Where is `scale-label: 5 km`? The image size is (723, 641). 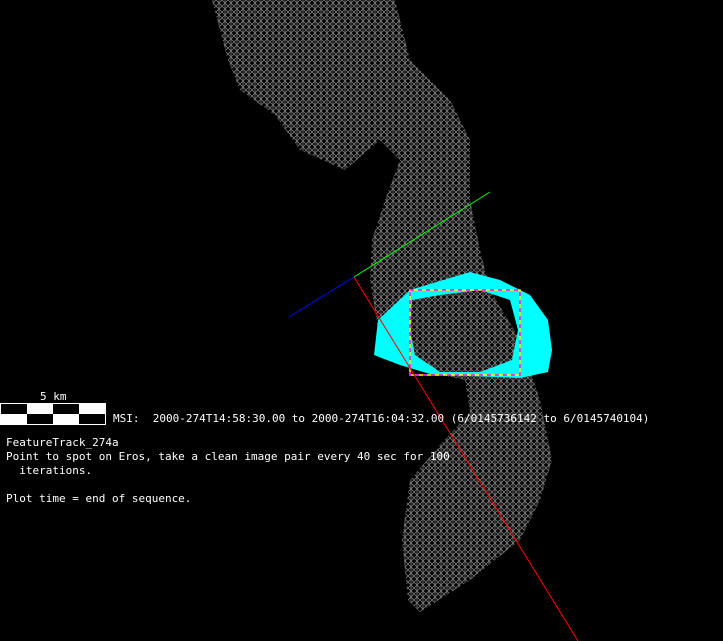
scale-label: 5 km is located at coordinates (53, 396).